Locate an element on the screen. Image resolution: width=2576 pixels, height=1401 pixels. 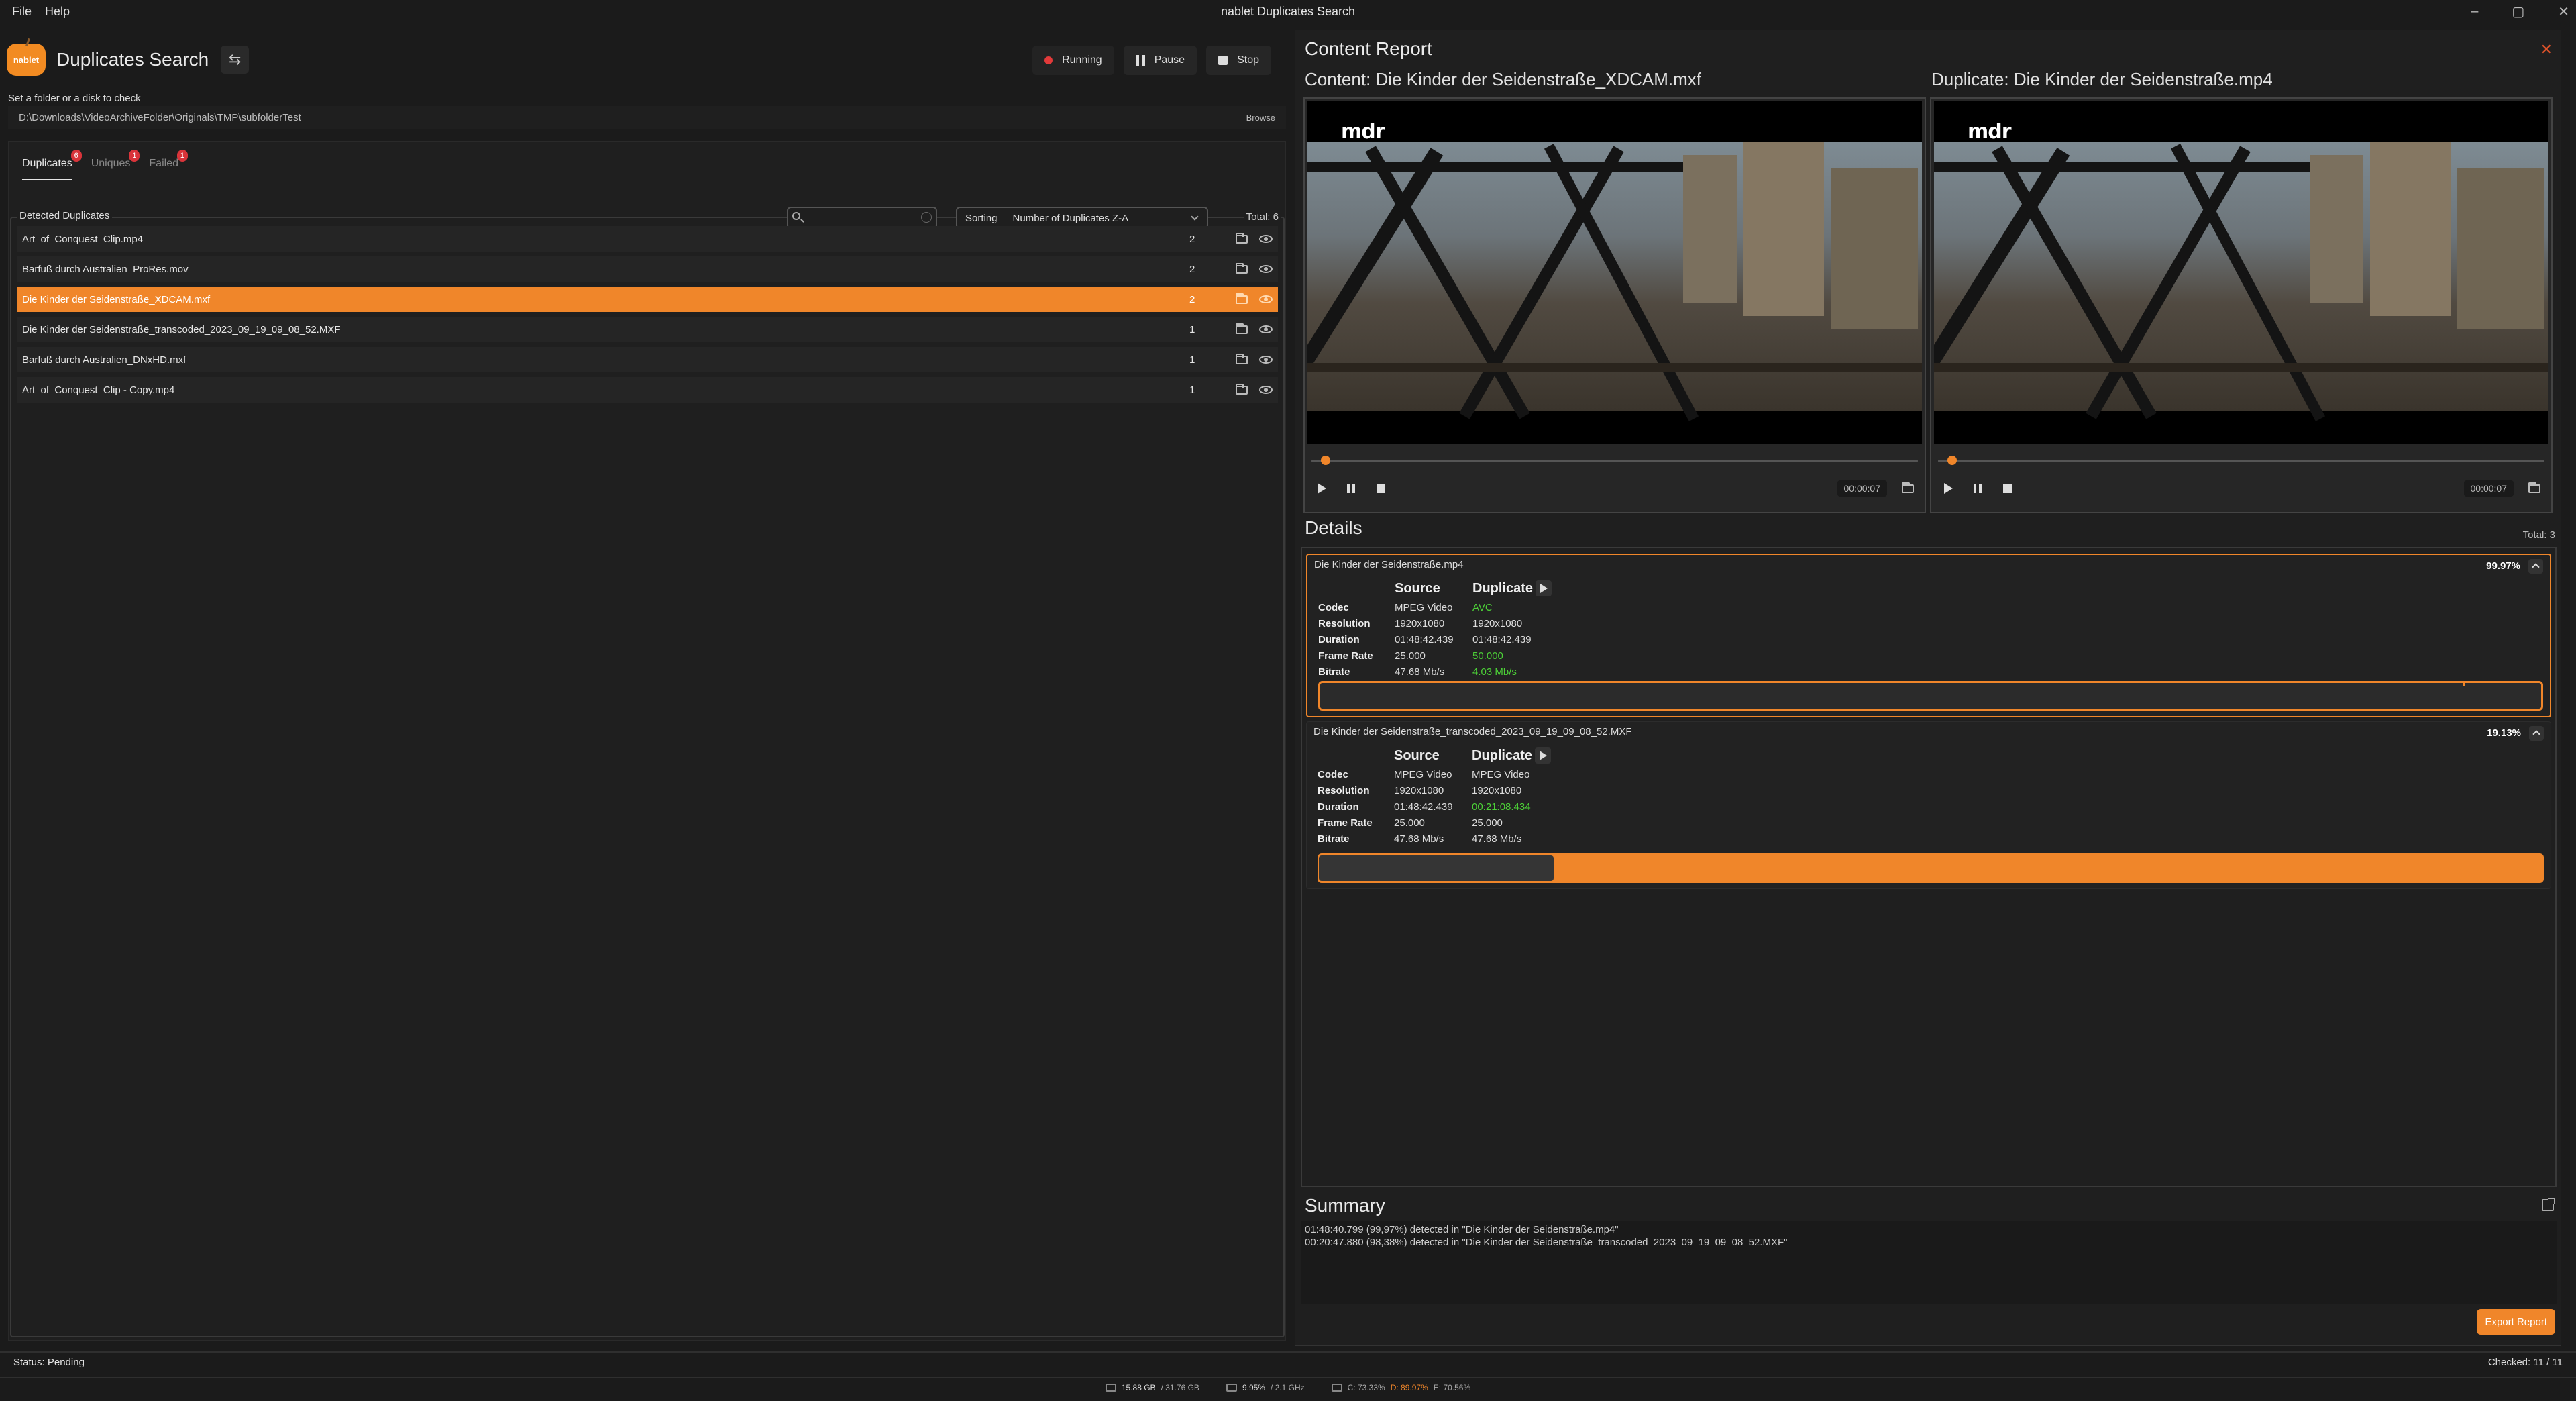
sorting-value: Number of Duplicates Z-A is located at coordinates (1070, 218).